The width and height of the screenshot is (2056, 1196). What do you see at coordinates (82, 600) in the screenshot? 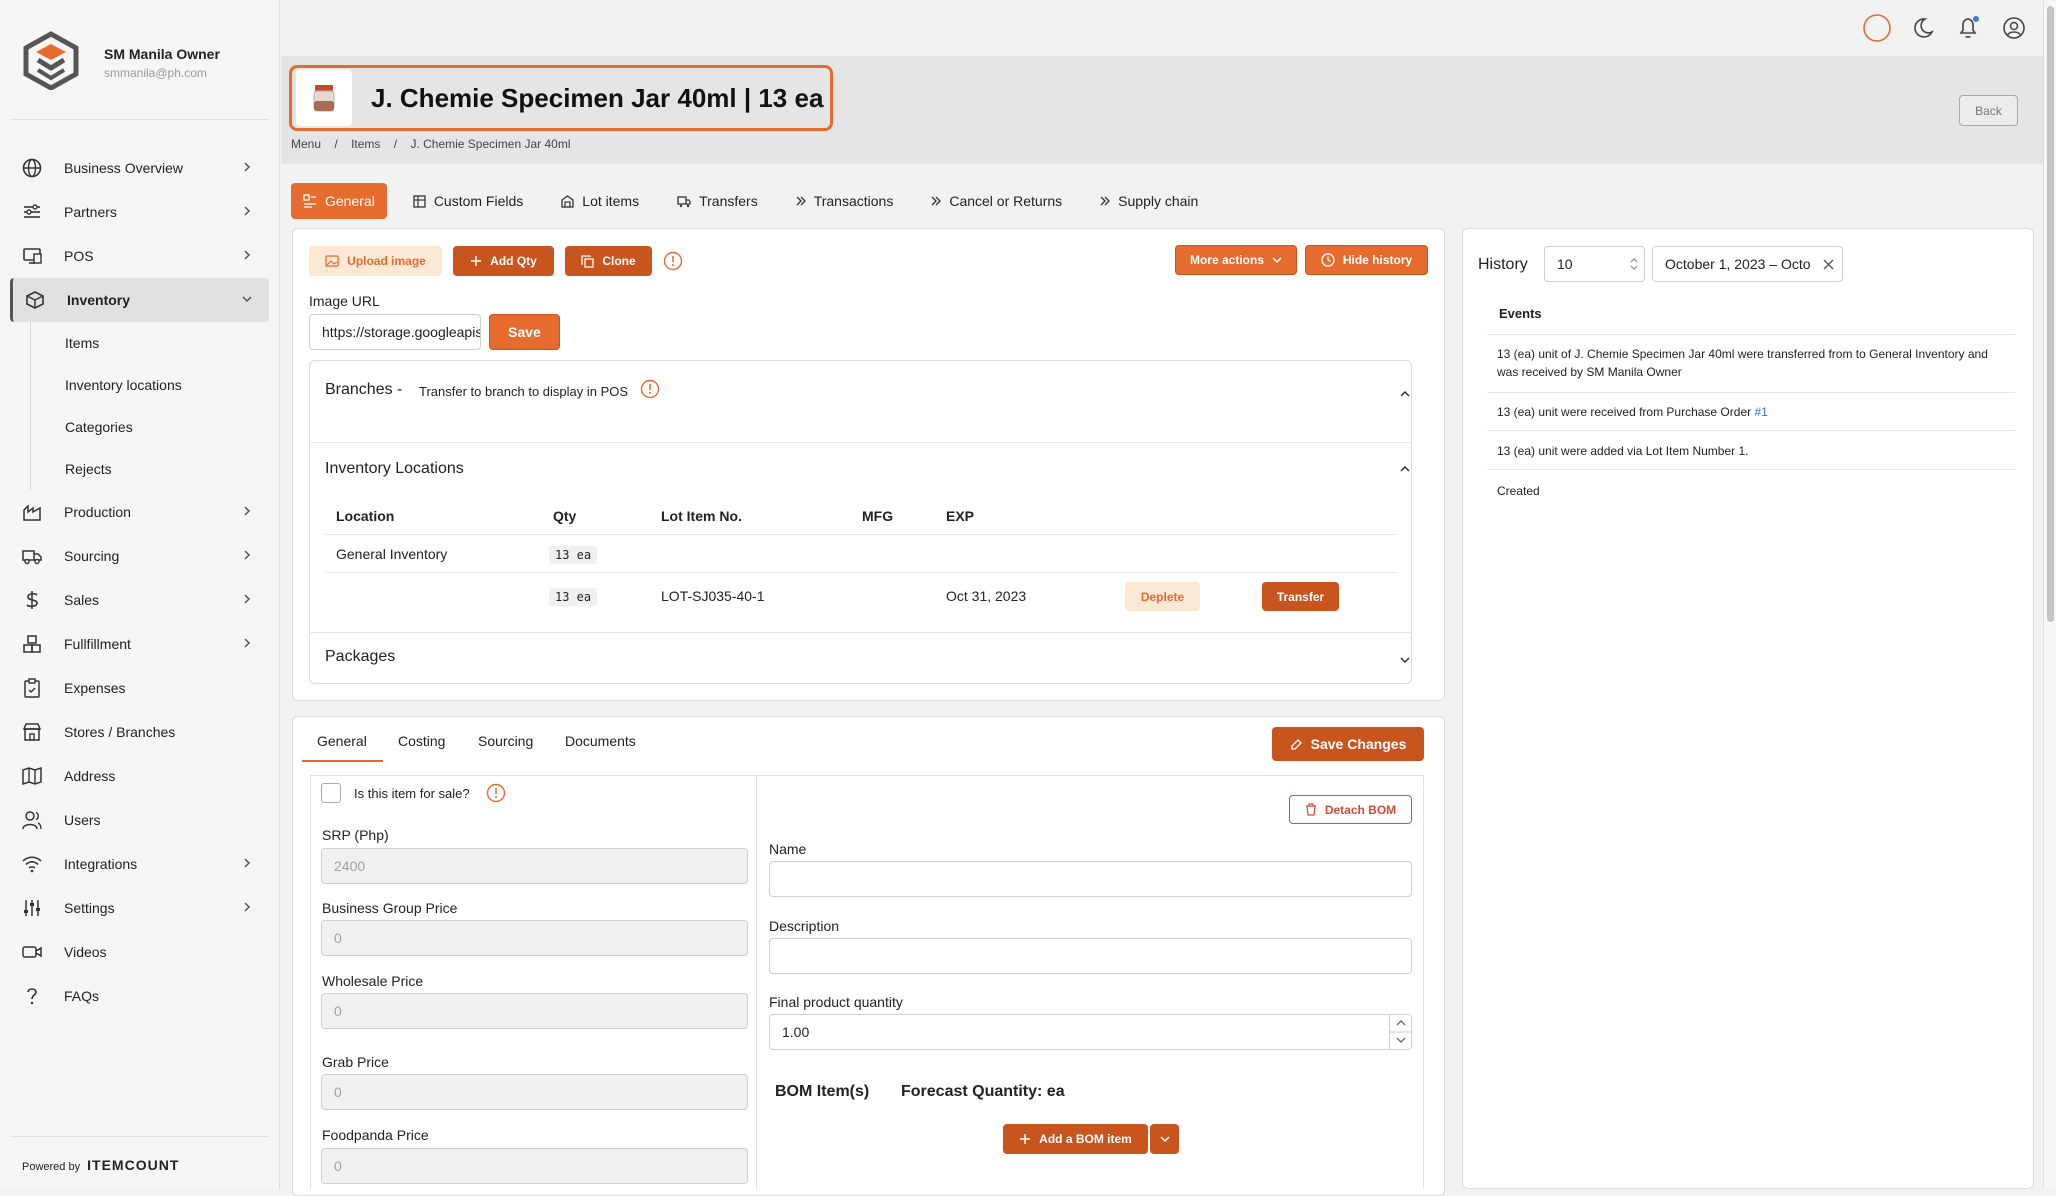
I see `sidebar-item-label: Sales` at bounding box center [82, 600].